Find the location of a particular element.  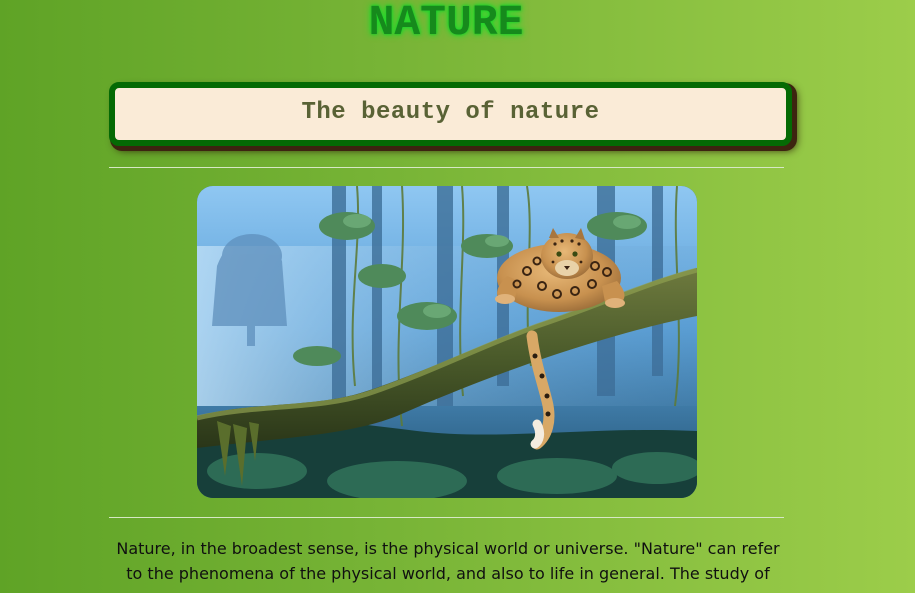

divider-bottom is located at coordinates (446, 517).